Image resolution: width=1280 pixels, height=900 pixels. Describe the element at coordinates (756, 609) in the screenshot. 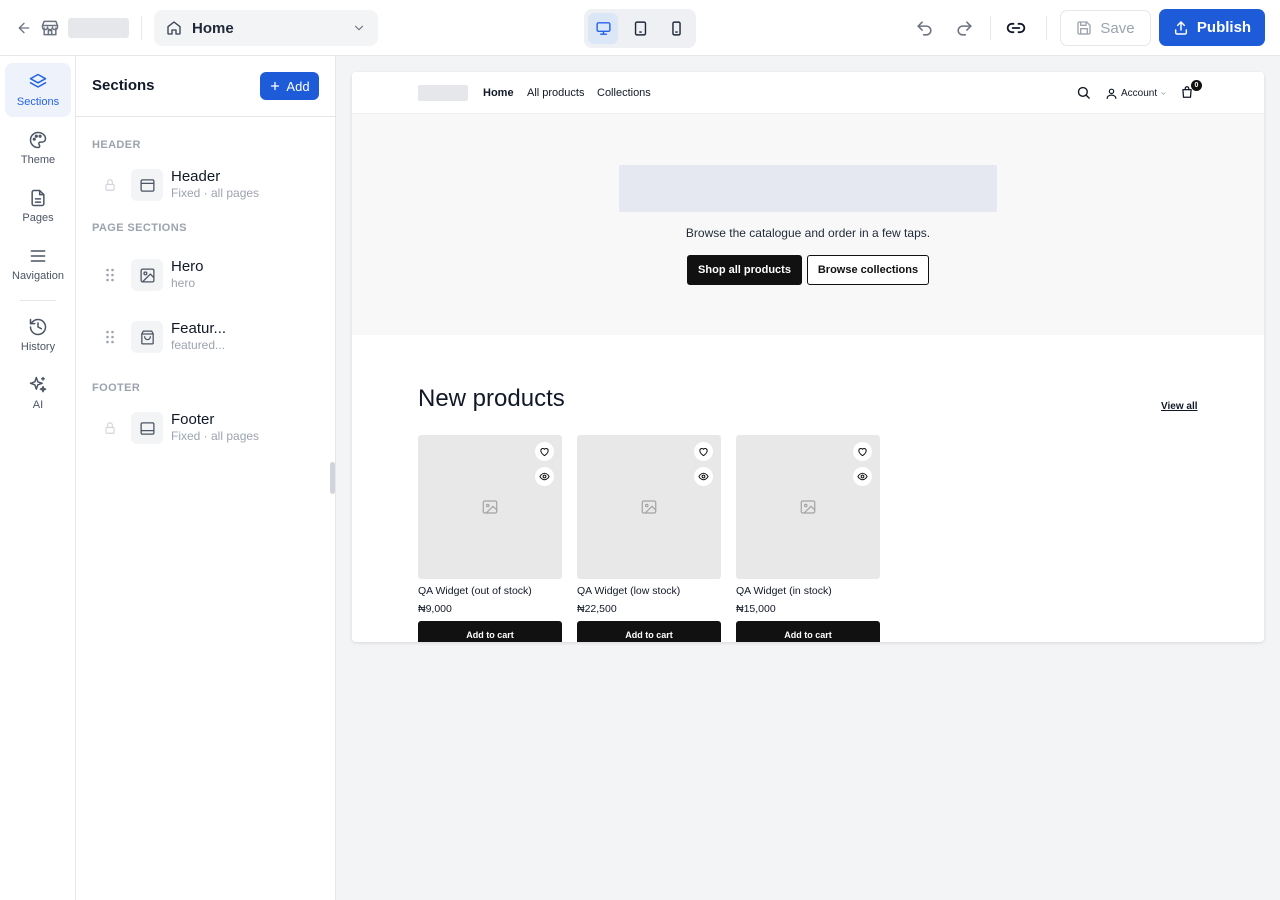

I see `product-price: ₦15,000` at that location.